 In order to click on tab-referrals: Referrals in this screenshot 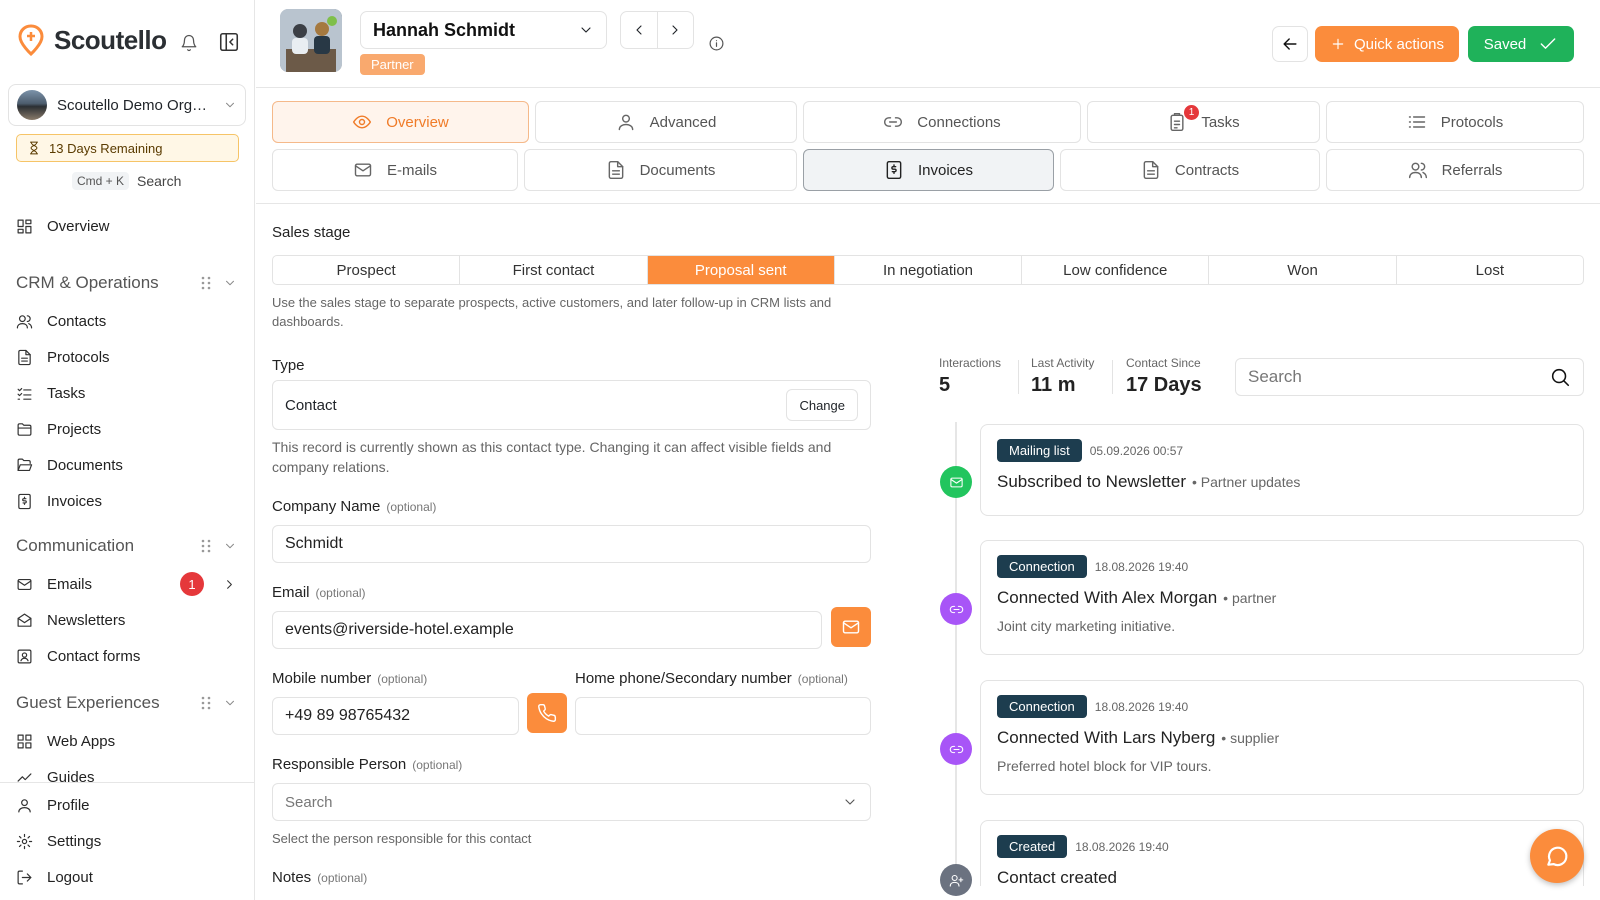, I will do `click(1455, 170)`.